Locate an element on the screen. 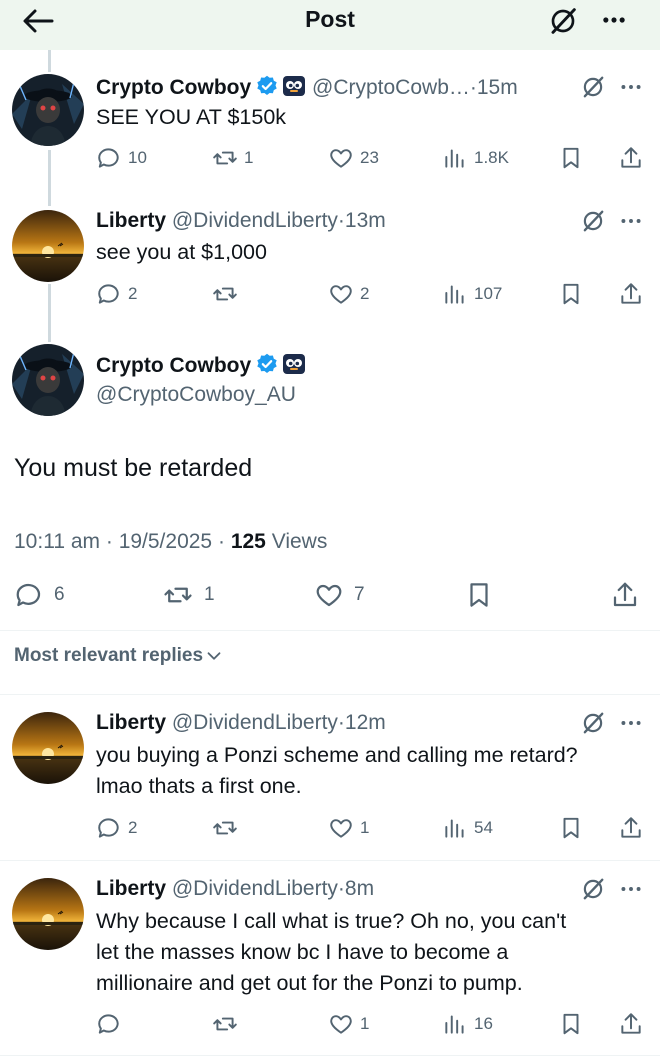 This screenshot has width=660, height=1061. tweet-text: SEE YOU AT $150k is located at coordinates (191, 117).